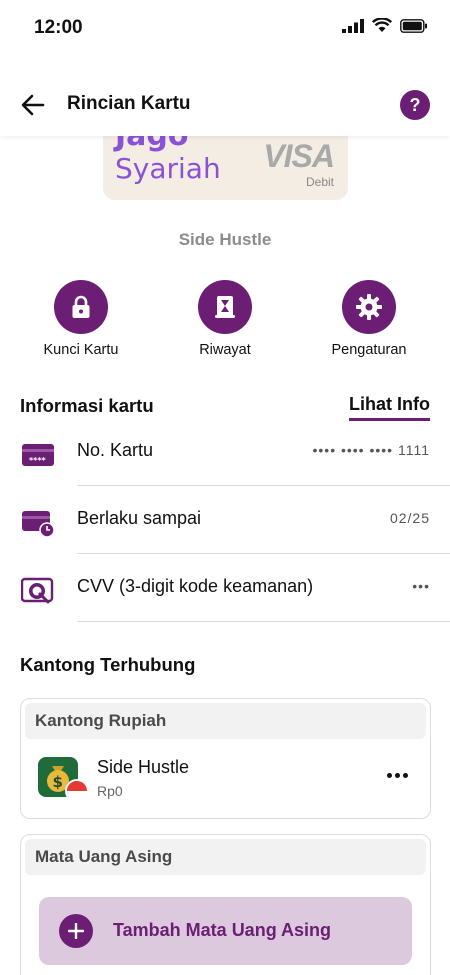 The width and height of the screenshot is (450, 975). I want to click on battery-icon, so click(413, 25).